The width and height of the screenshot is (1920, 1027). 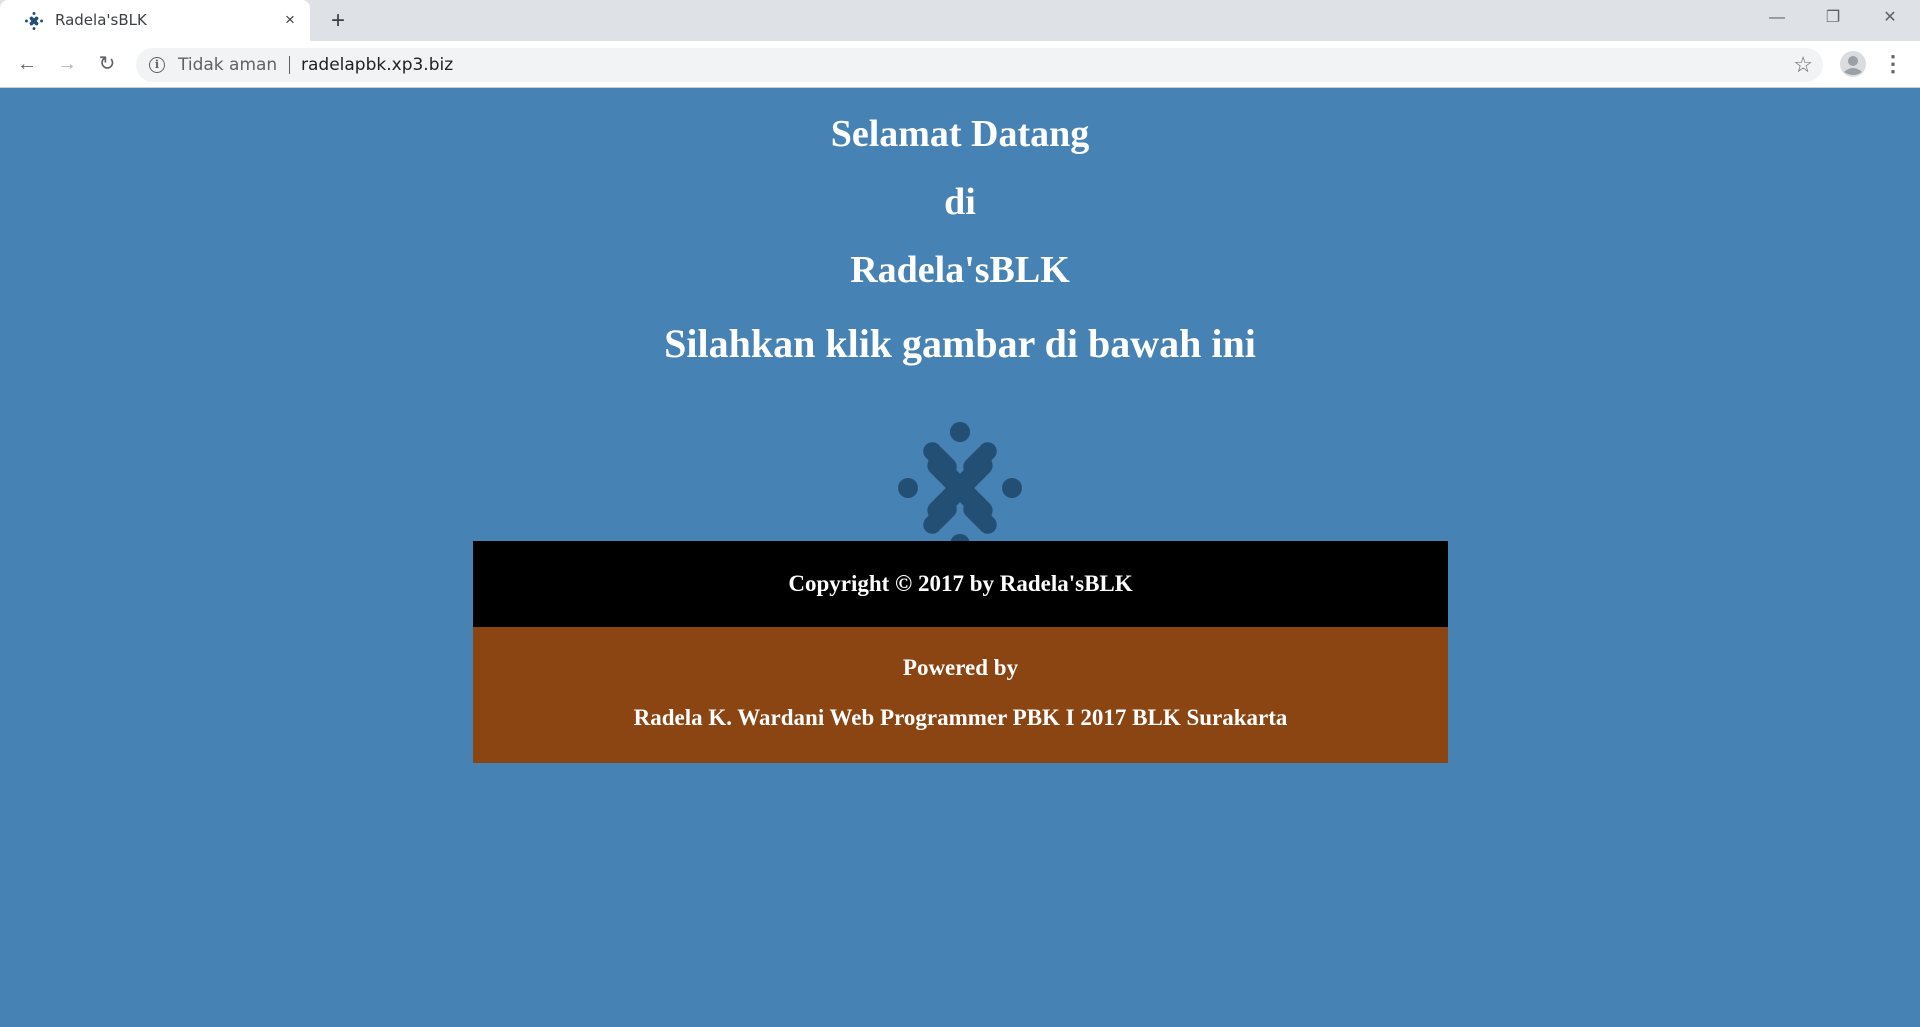 I want to click on reload-icon: ↻, so click(x=107, y=64).